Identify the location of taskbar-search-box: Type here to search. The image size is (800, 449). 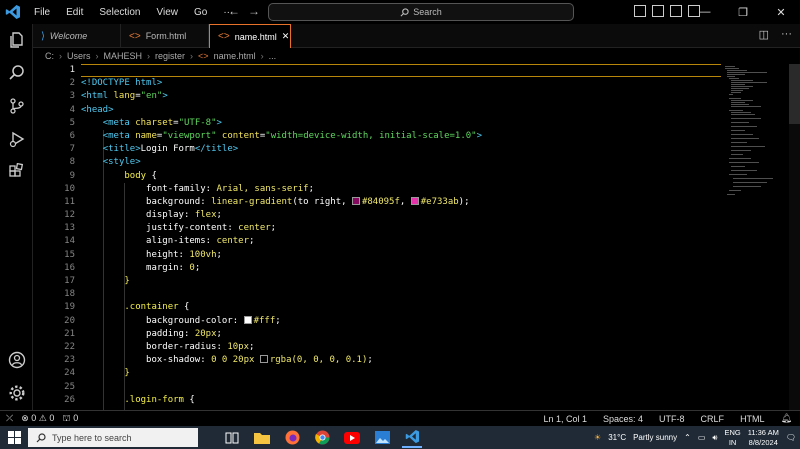
(113, 437).